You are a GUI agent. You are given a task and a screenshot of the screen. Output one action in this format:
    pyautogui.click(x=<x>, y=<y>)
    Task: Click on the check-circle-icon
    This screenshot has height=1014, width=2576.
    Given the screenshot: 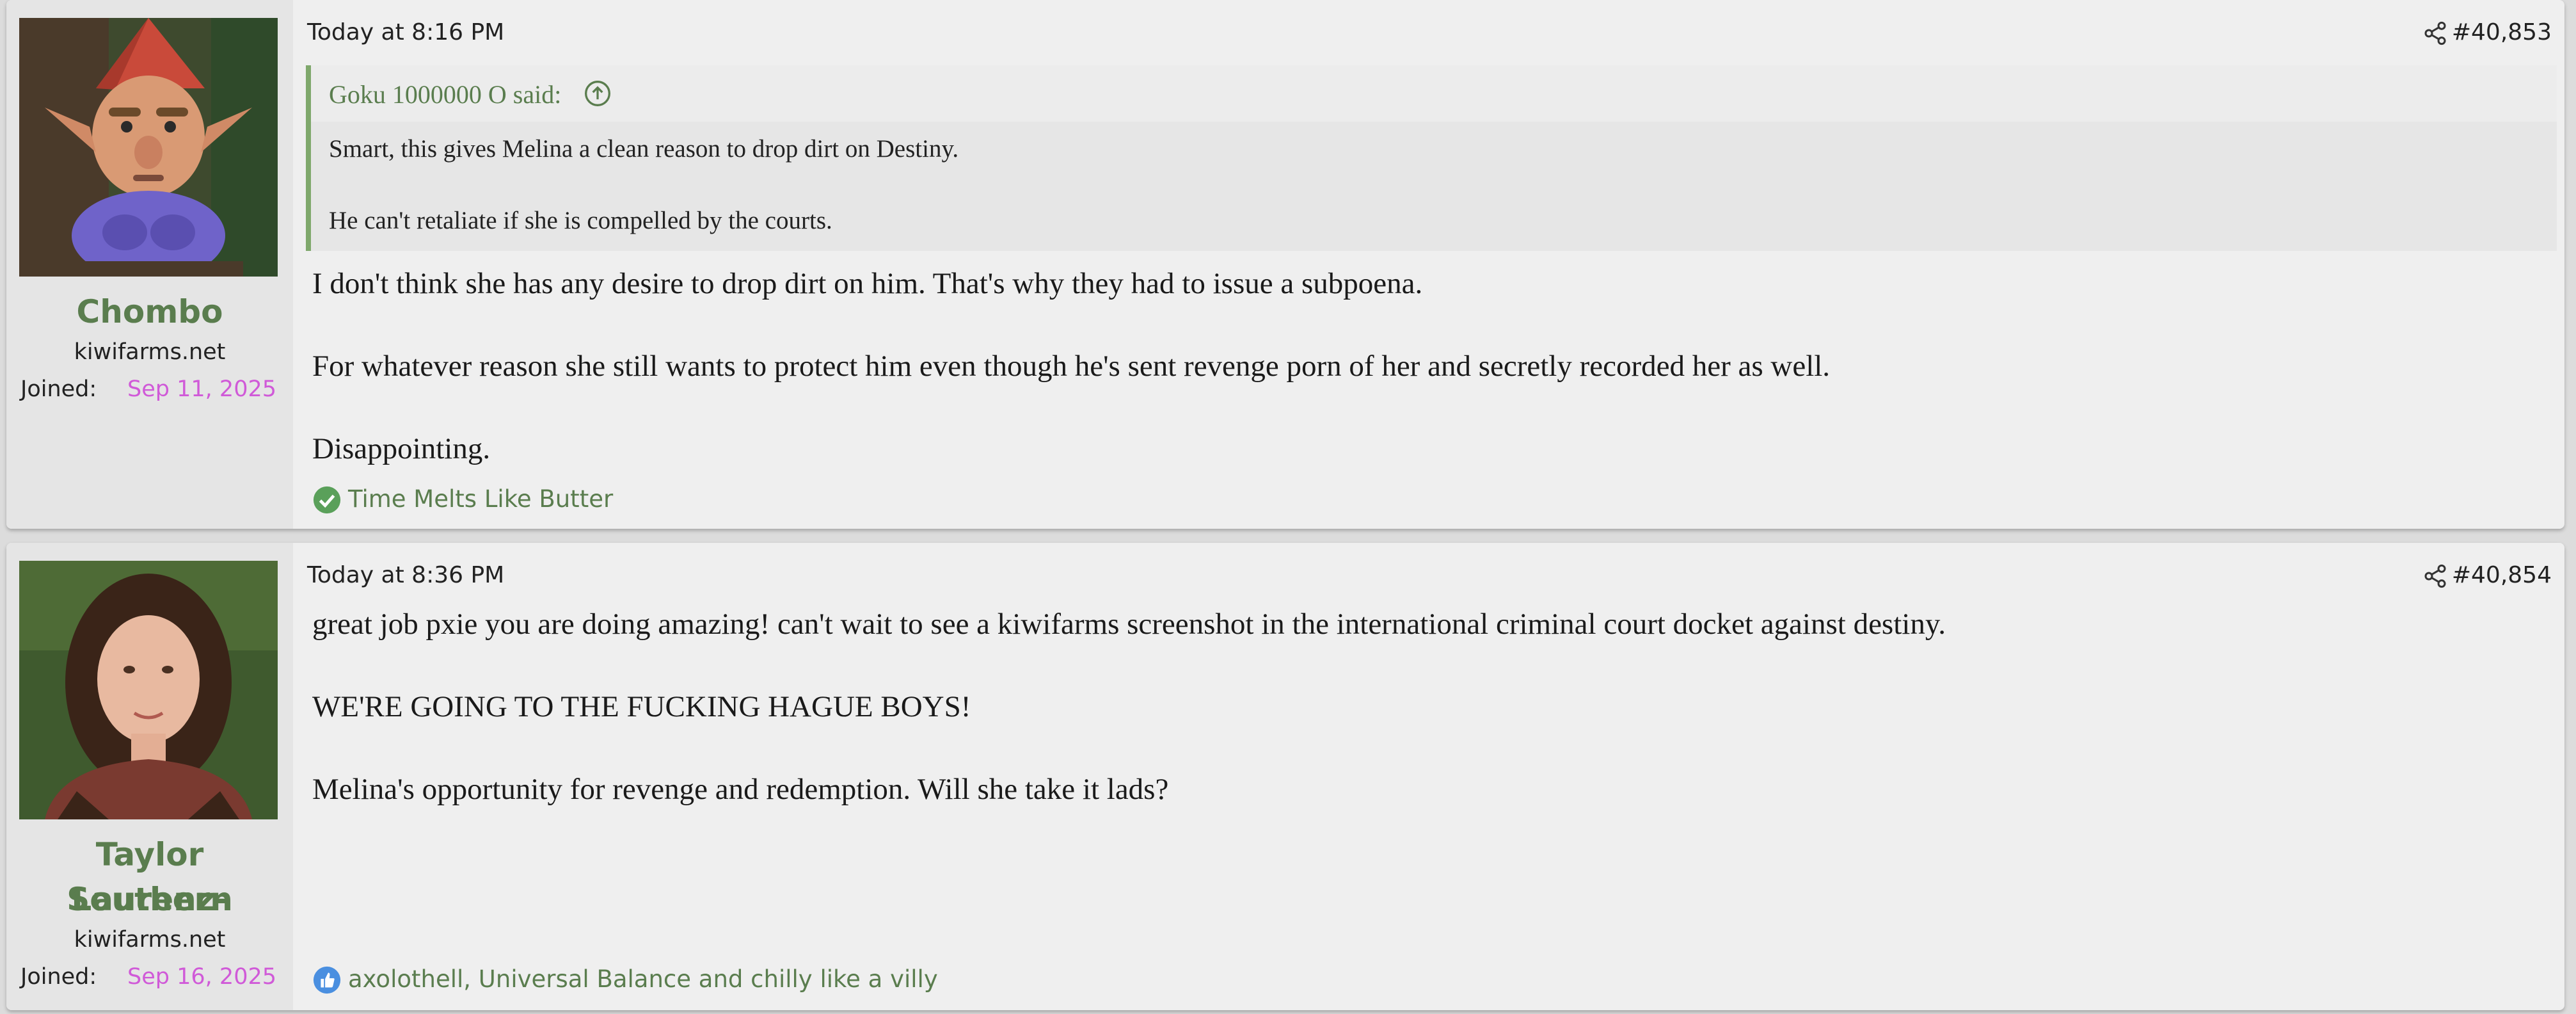 What is the action you would take?
    pyautogui.click(x=327, y=500)
    